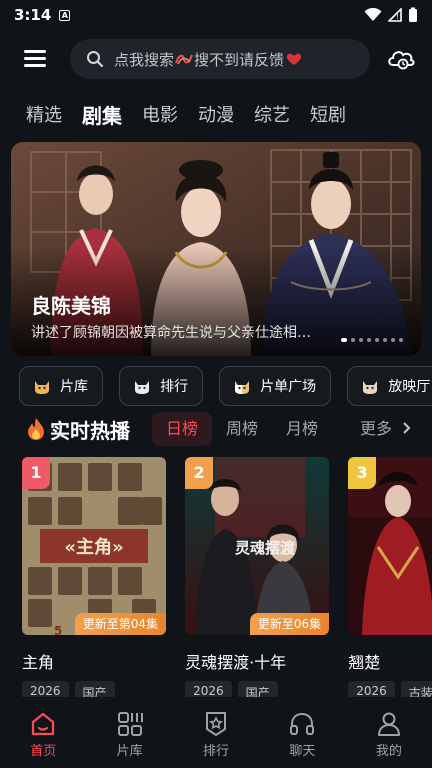 This screenshot has width=432, height=768. I want to click on more-link: 更多, so click(385, 429).